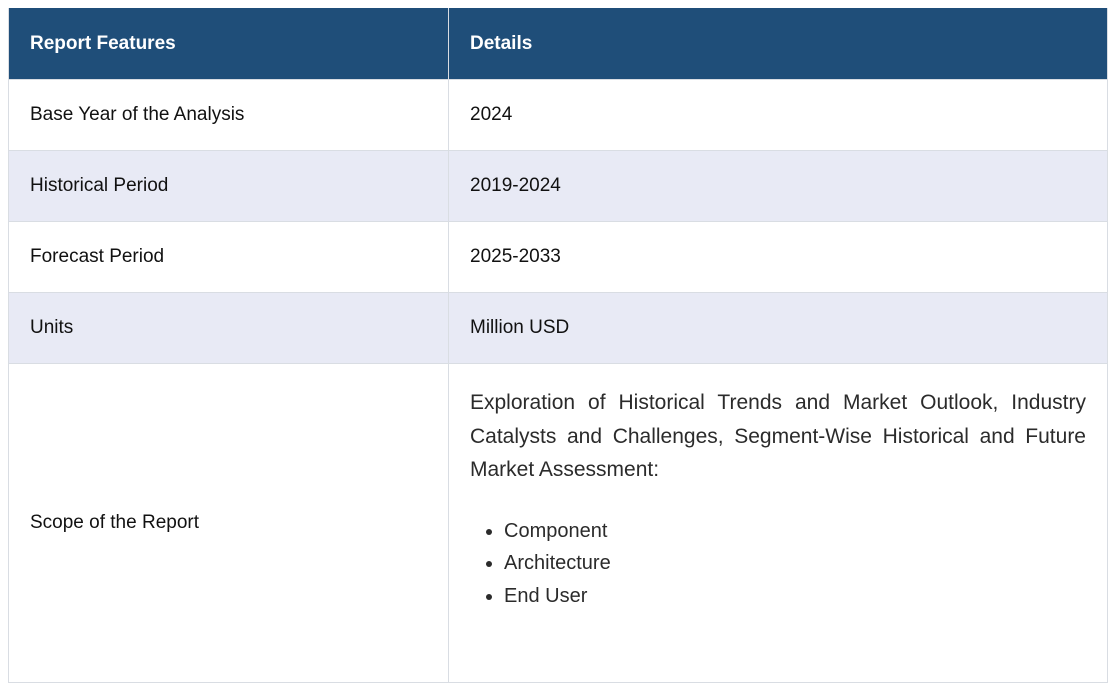  Describe the element at coordinates (228, 115) in the screenshot. I see `row-feature-label: Base Year of the Analysis` at that location.